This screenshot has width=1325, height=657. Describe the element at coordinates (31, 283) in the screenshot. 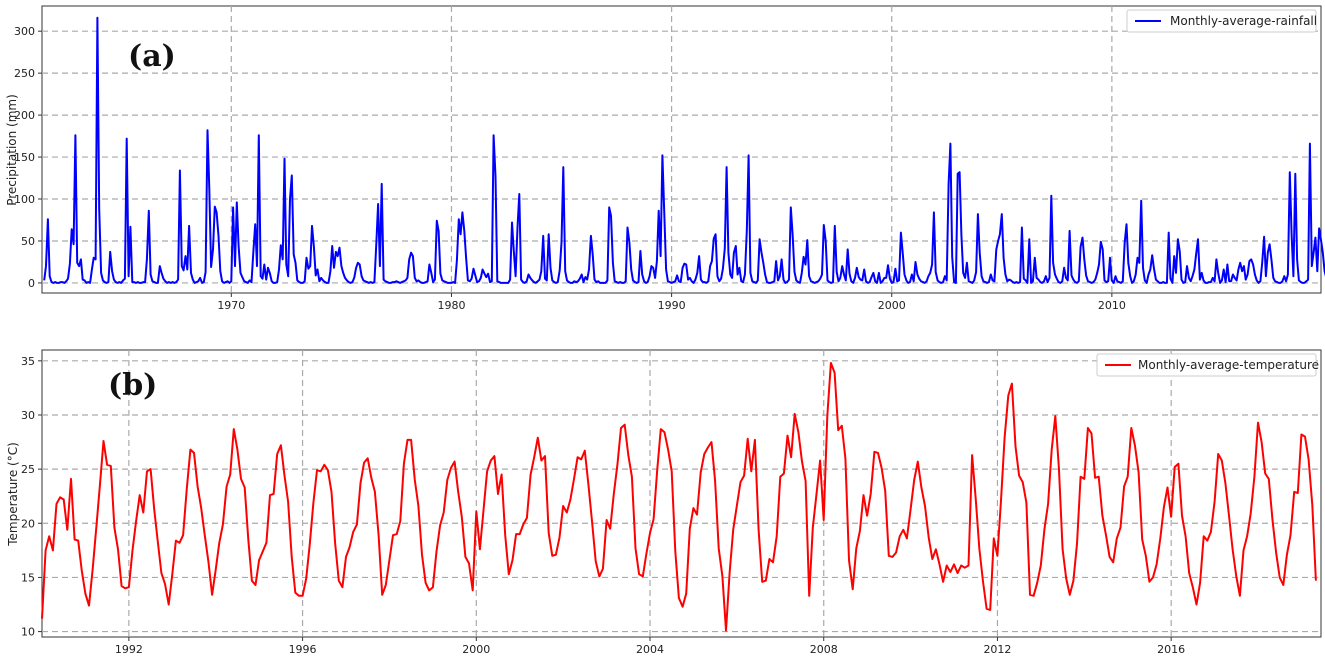

I see `y-tick-label: 0` at that location.